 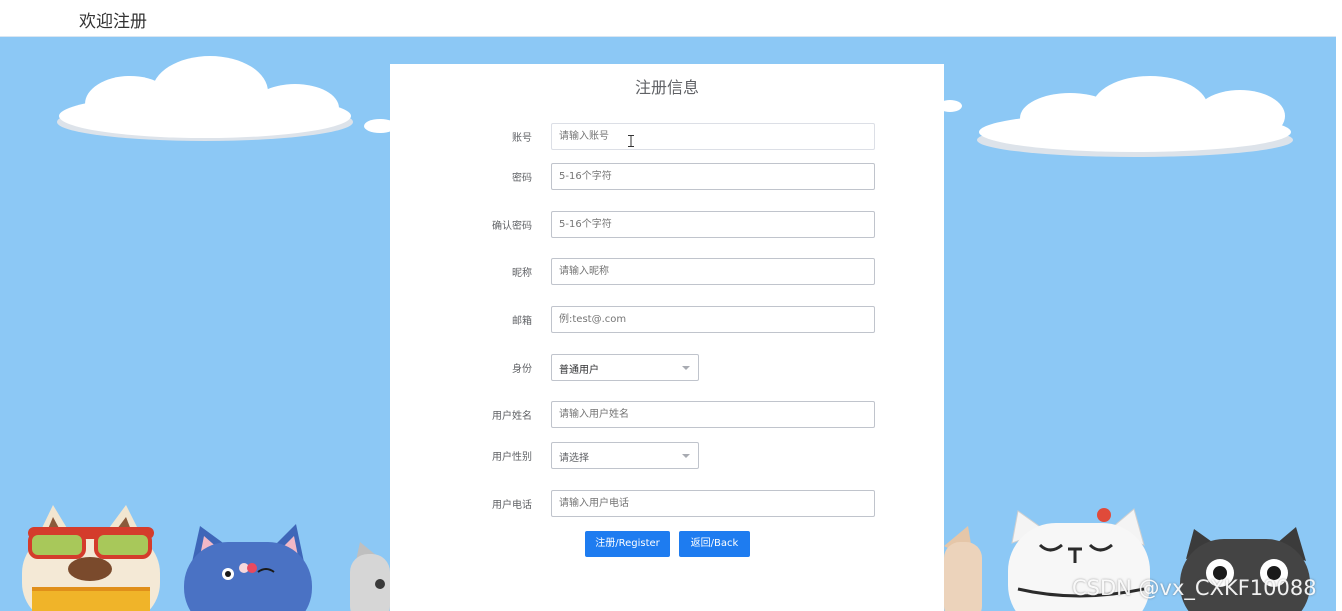 What do you see at coordinates (579, 370) in the screenshot?
I see `identity-select-value: 普通用户` at bounding box center [579, 370].